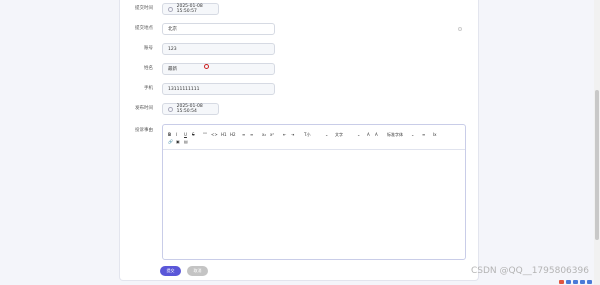 Image resolution: width=600 pixels, height=285 pixels. I want to click on cancel-button: 取消, so click(197, 271).